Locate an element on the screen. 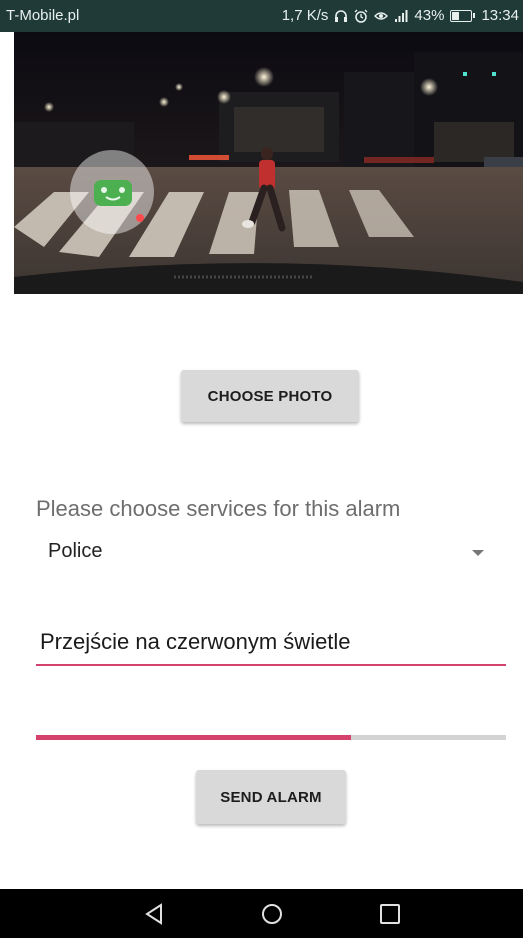 This screenshot has height=938, width=523. choose-photo-button: CHOOSE PHOTO is located at coordinates (270, 396).